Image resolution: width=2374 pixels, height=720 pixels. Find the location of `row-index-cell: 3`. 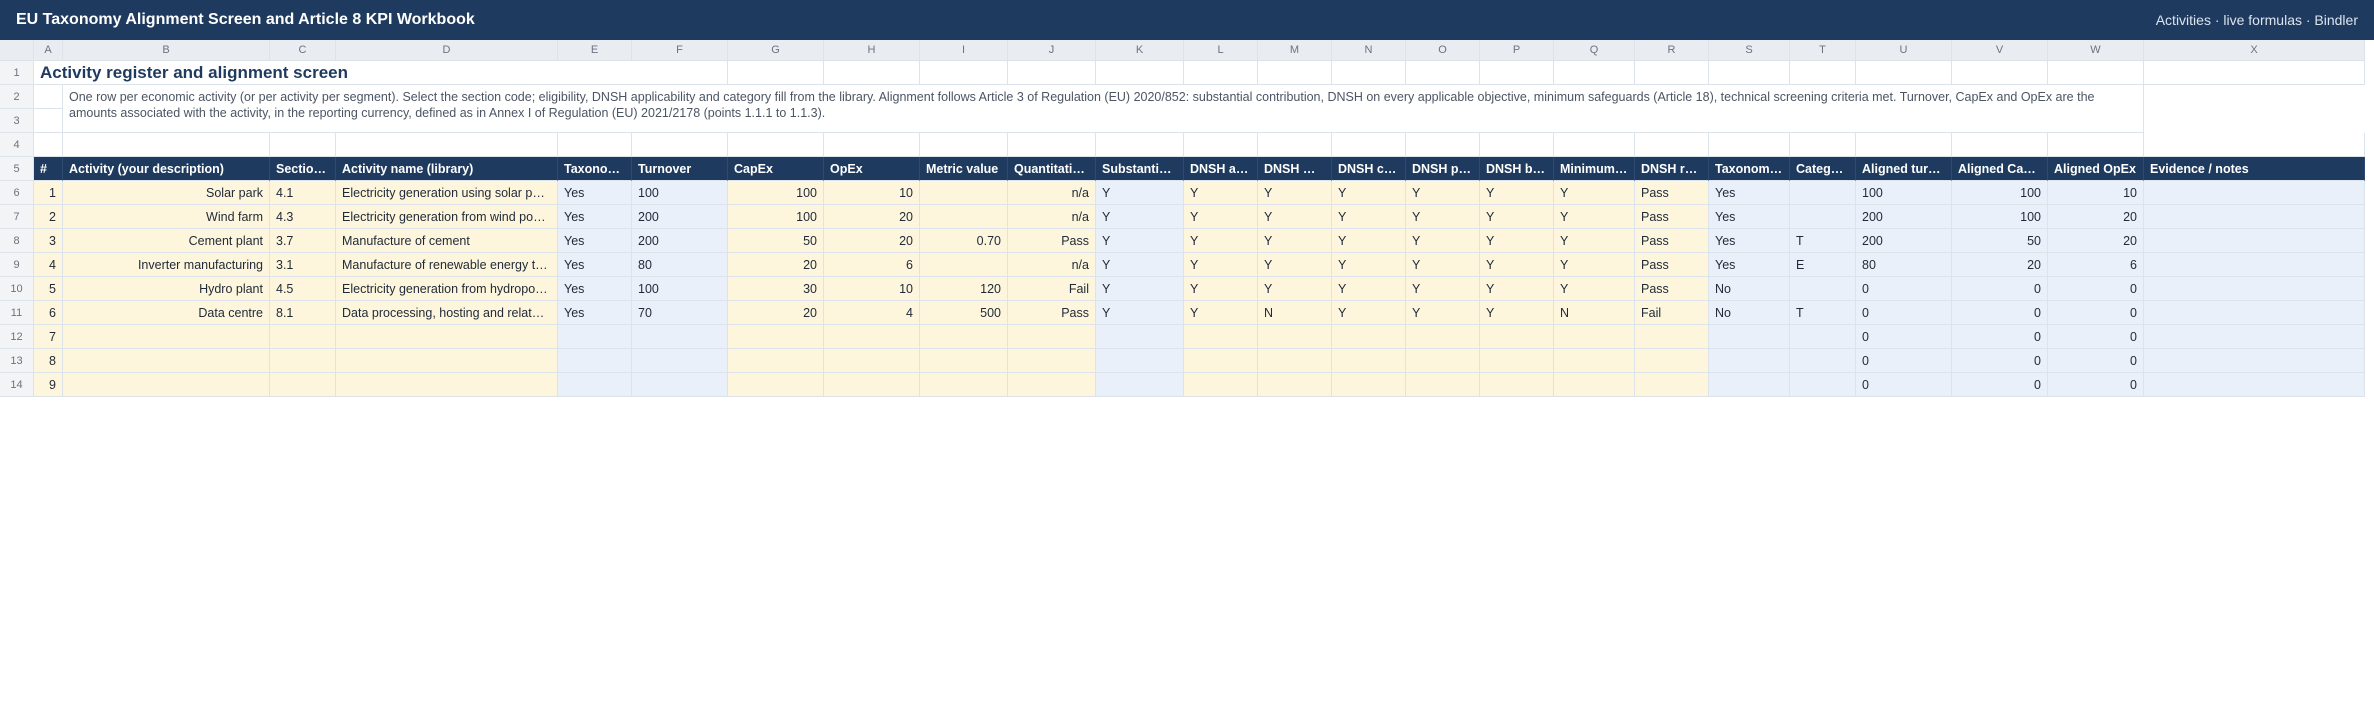

row-index-cell: 3 is located at coordinates (48, 241).